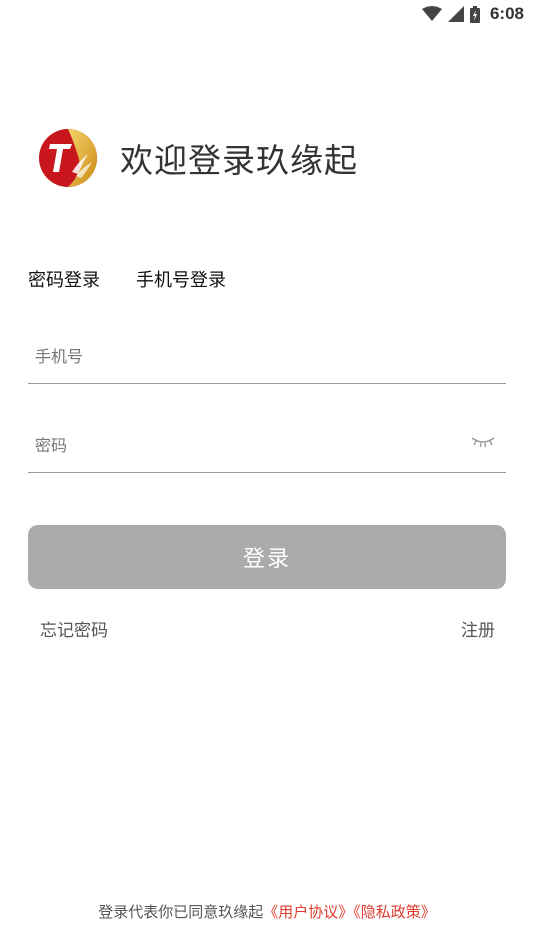  Describe the element at coordinates (64, 279) in the screenshot. I see `tab-password-login: 密码登录` at that location.